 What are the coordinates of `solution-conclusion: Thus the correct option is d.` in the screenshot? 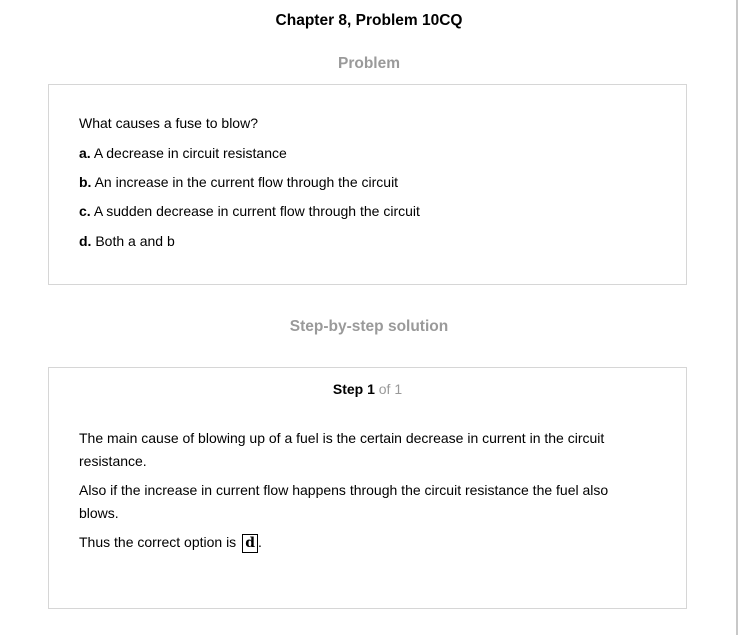 It's located at (364, 542).